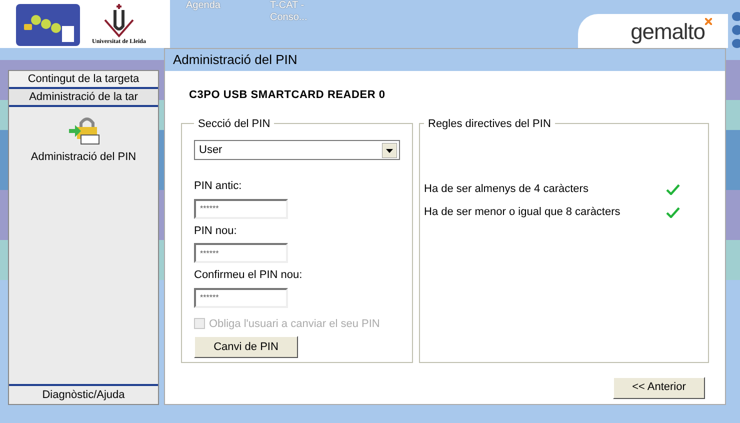  I want to click on rule-text: Ha de ser almenys de 4 caràcters, so click(506, 189).